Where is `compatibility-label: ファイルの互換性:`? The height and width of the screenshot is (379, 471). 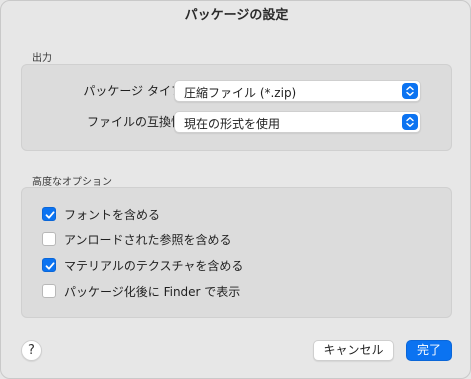
compatibility-label: ファイルの互換性: is located at coordinates (136, 122).